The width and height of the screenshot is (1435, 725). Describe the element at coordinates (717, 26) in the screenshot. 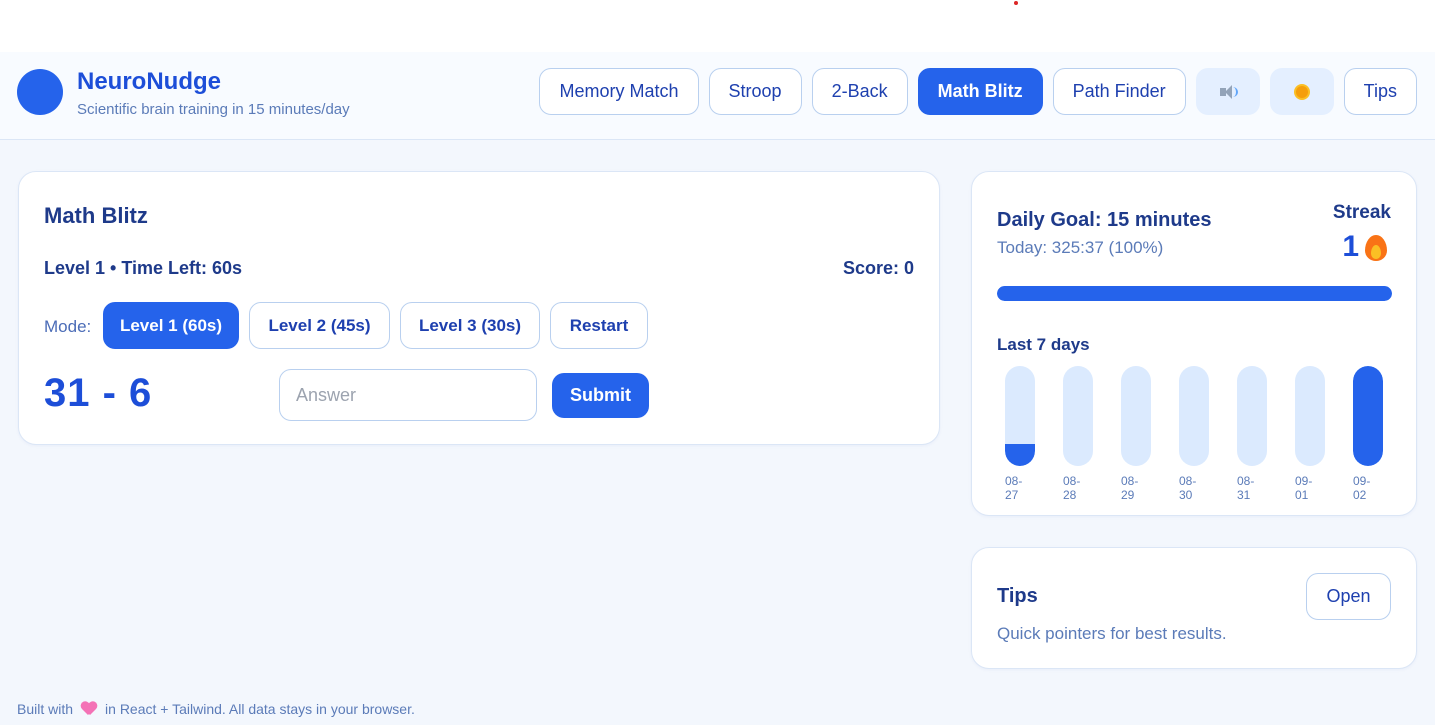

I see `top-strip` at that location.